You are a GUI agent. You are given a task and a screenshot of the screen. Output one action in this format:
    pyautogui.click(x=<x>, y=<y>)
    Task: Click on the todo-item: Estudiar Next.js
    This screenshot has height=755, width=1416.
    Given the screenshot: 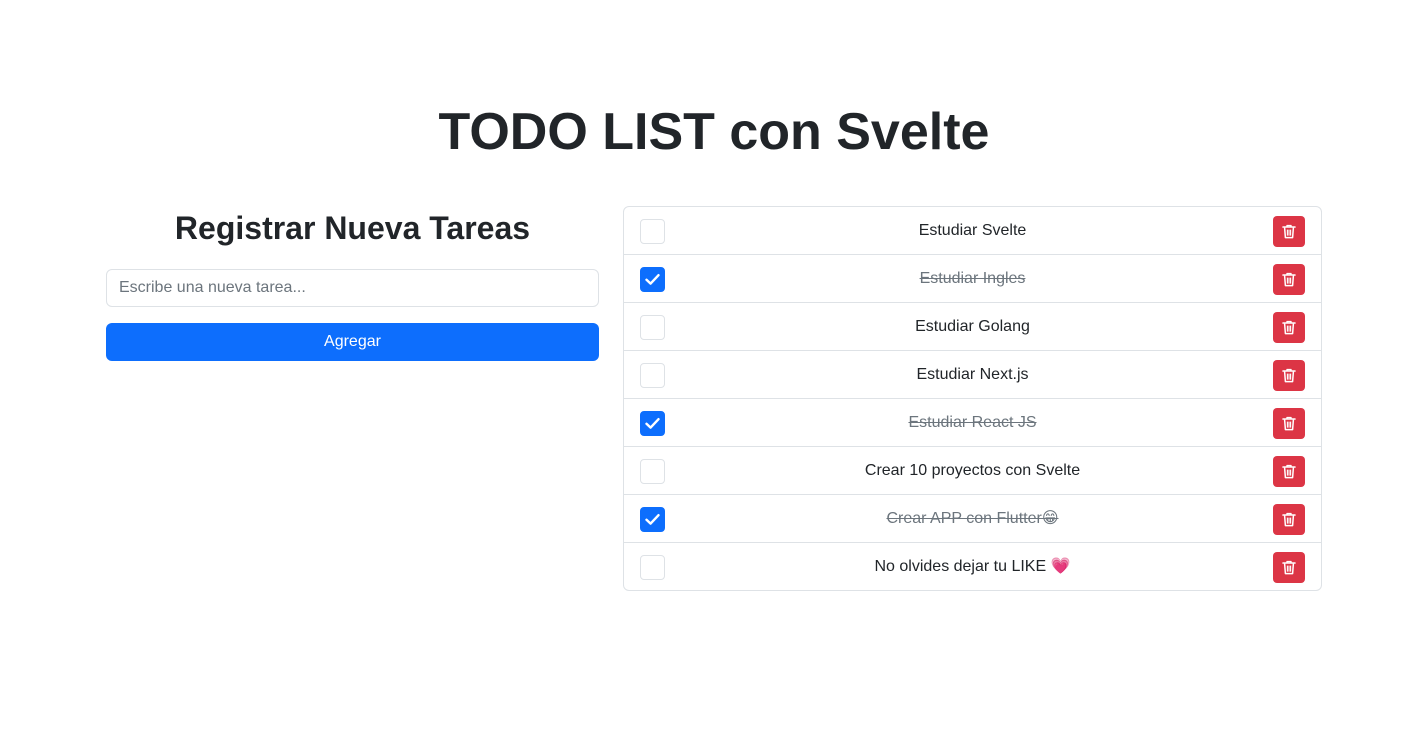 What is the action you would take?
    pyautogui.click(x=972, y=375)
    